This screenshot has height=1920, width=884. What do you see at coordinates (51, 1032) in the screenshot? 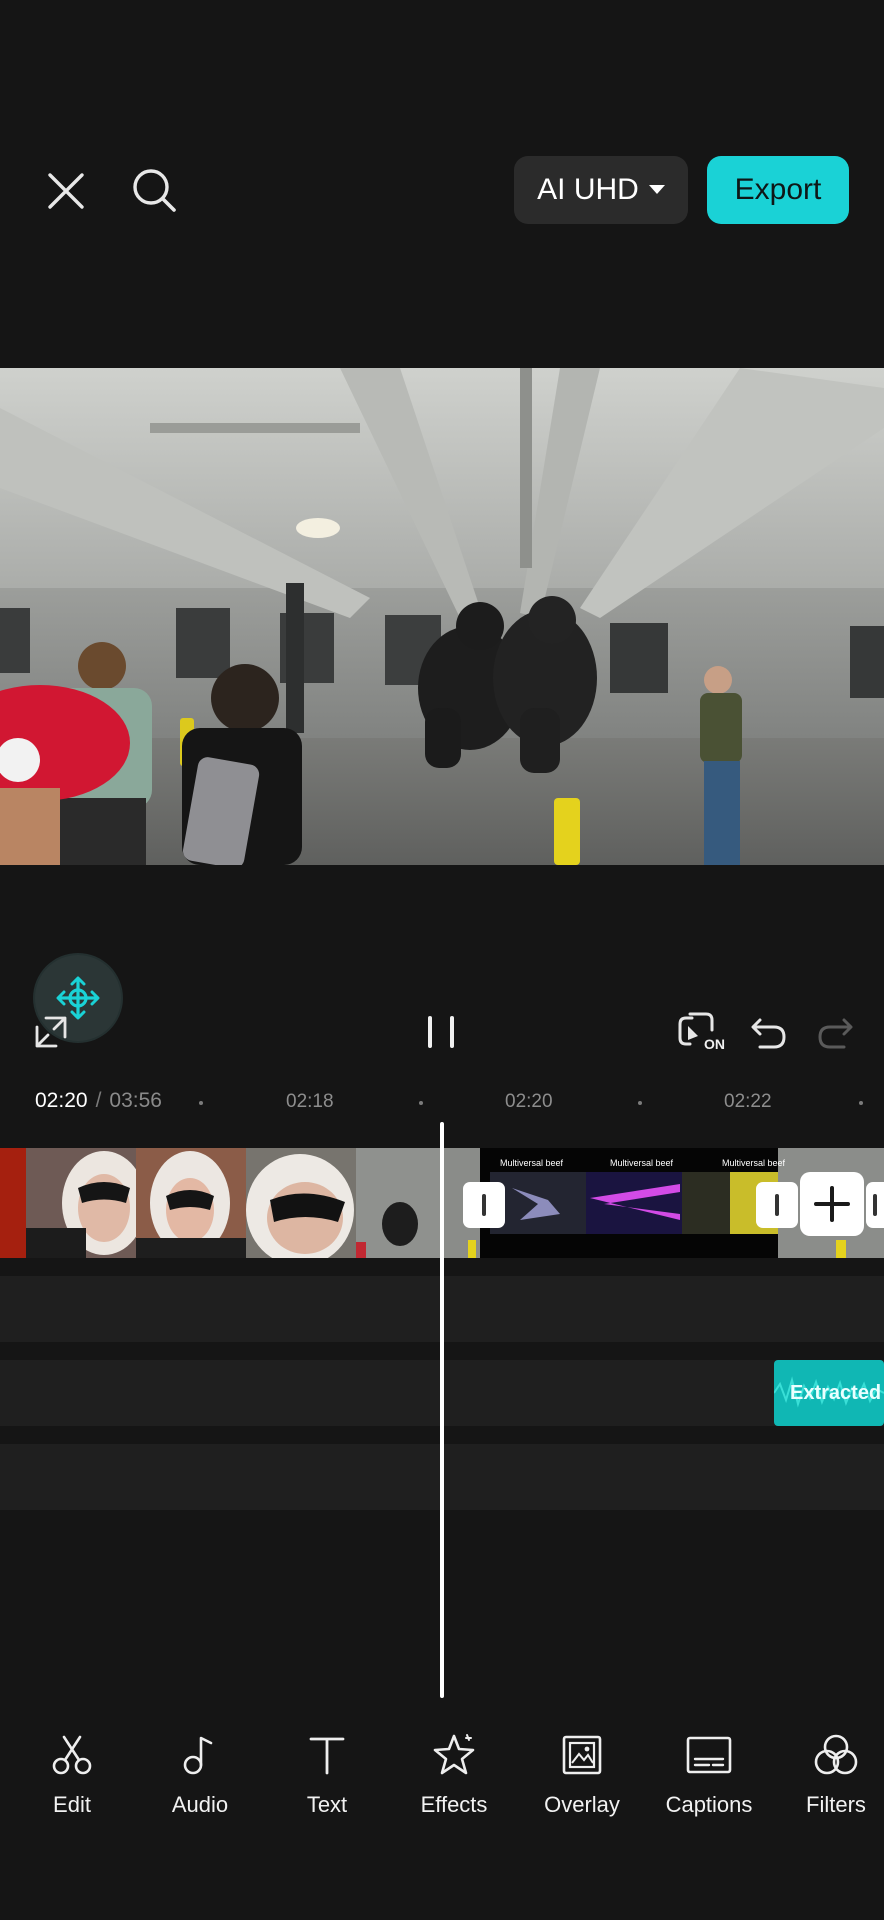
I see `fullscreen-icon` at bounding box center [51, 1032].